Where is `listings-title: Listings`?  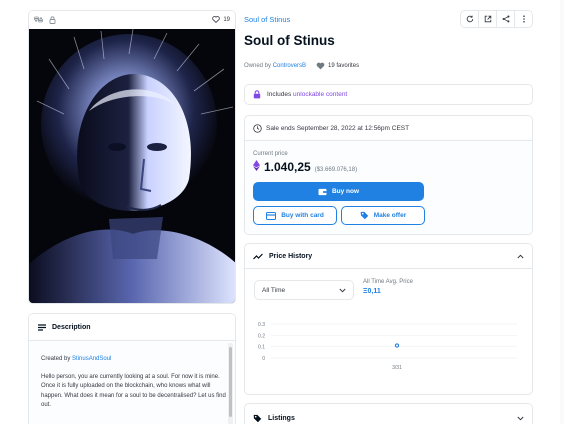
listings-title: Listings is located at coordinates (281, 418).